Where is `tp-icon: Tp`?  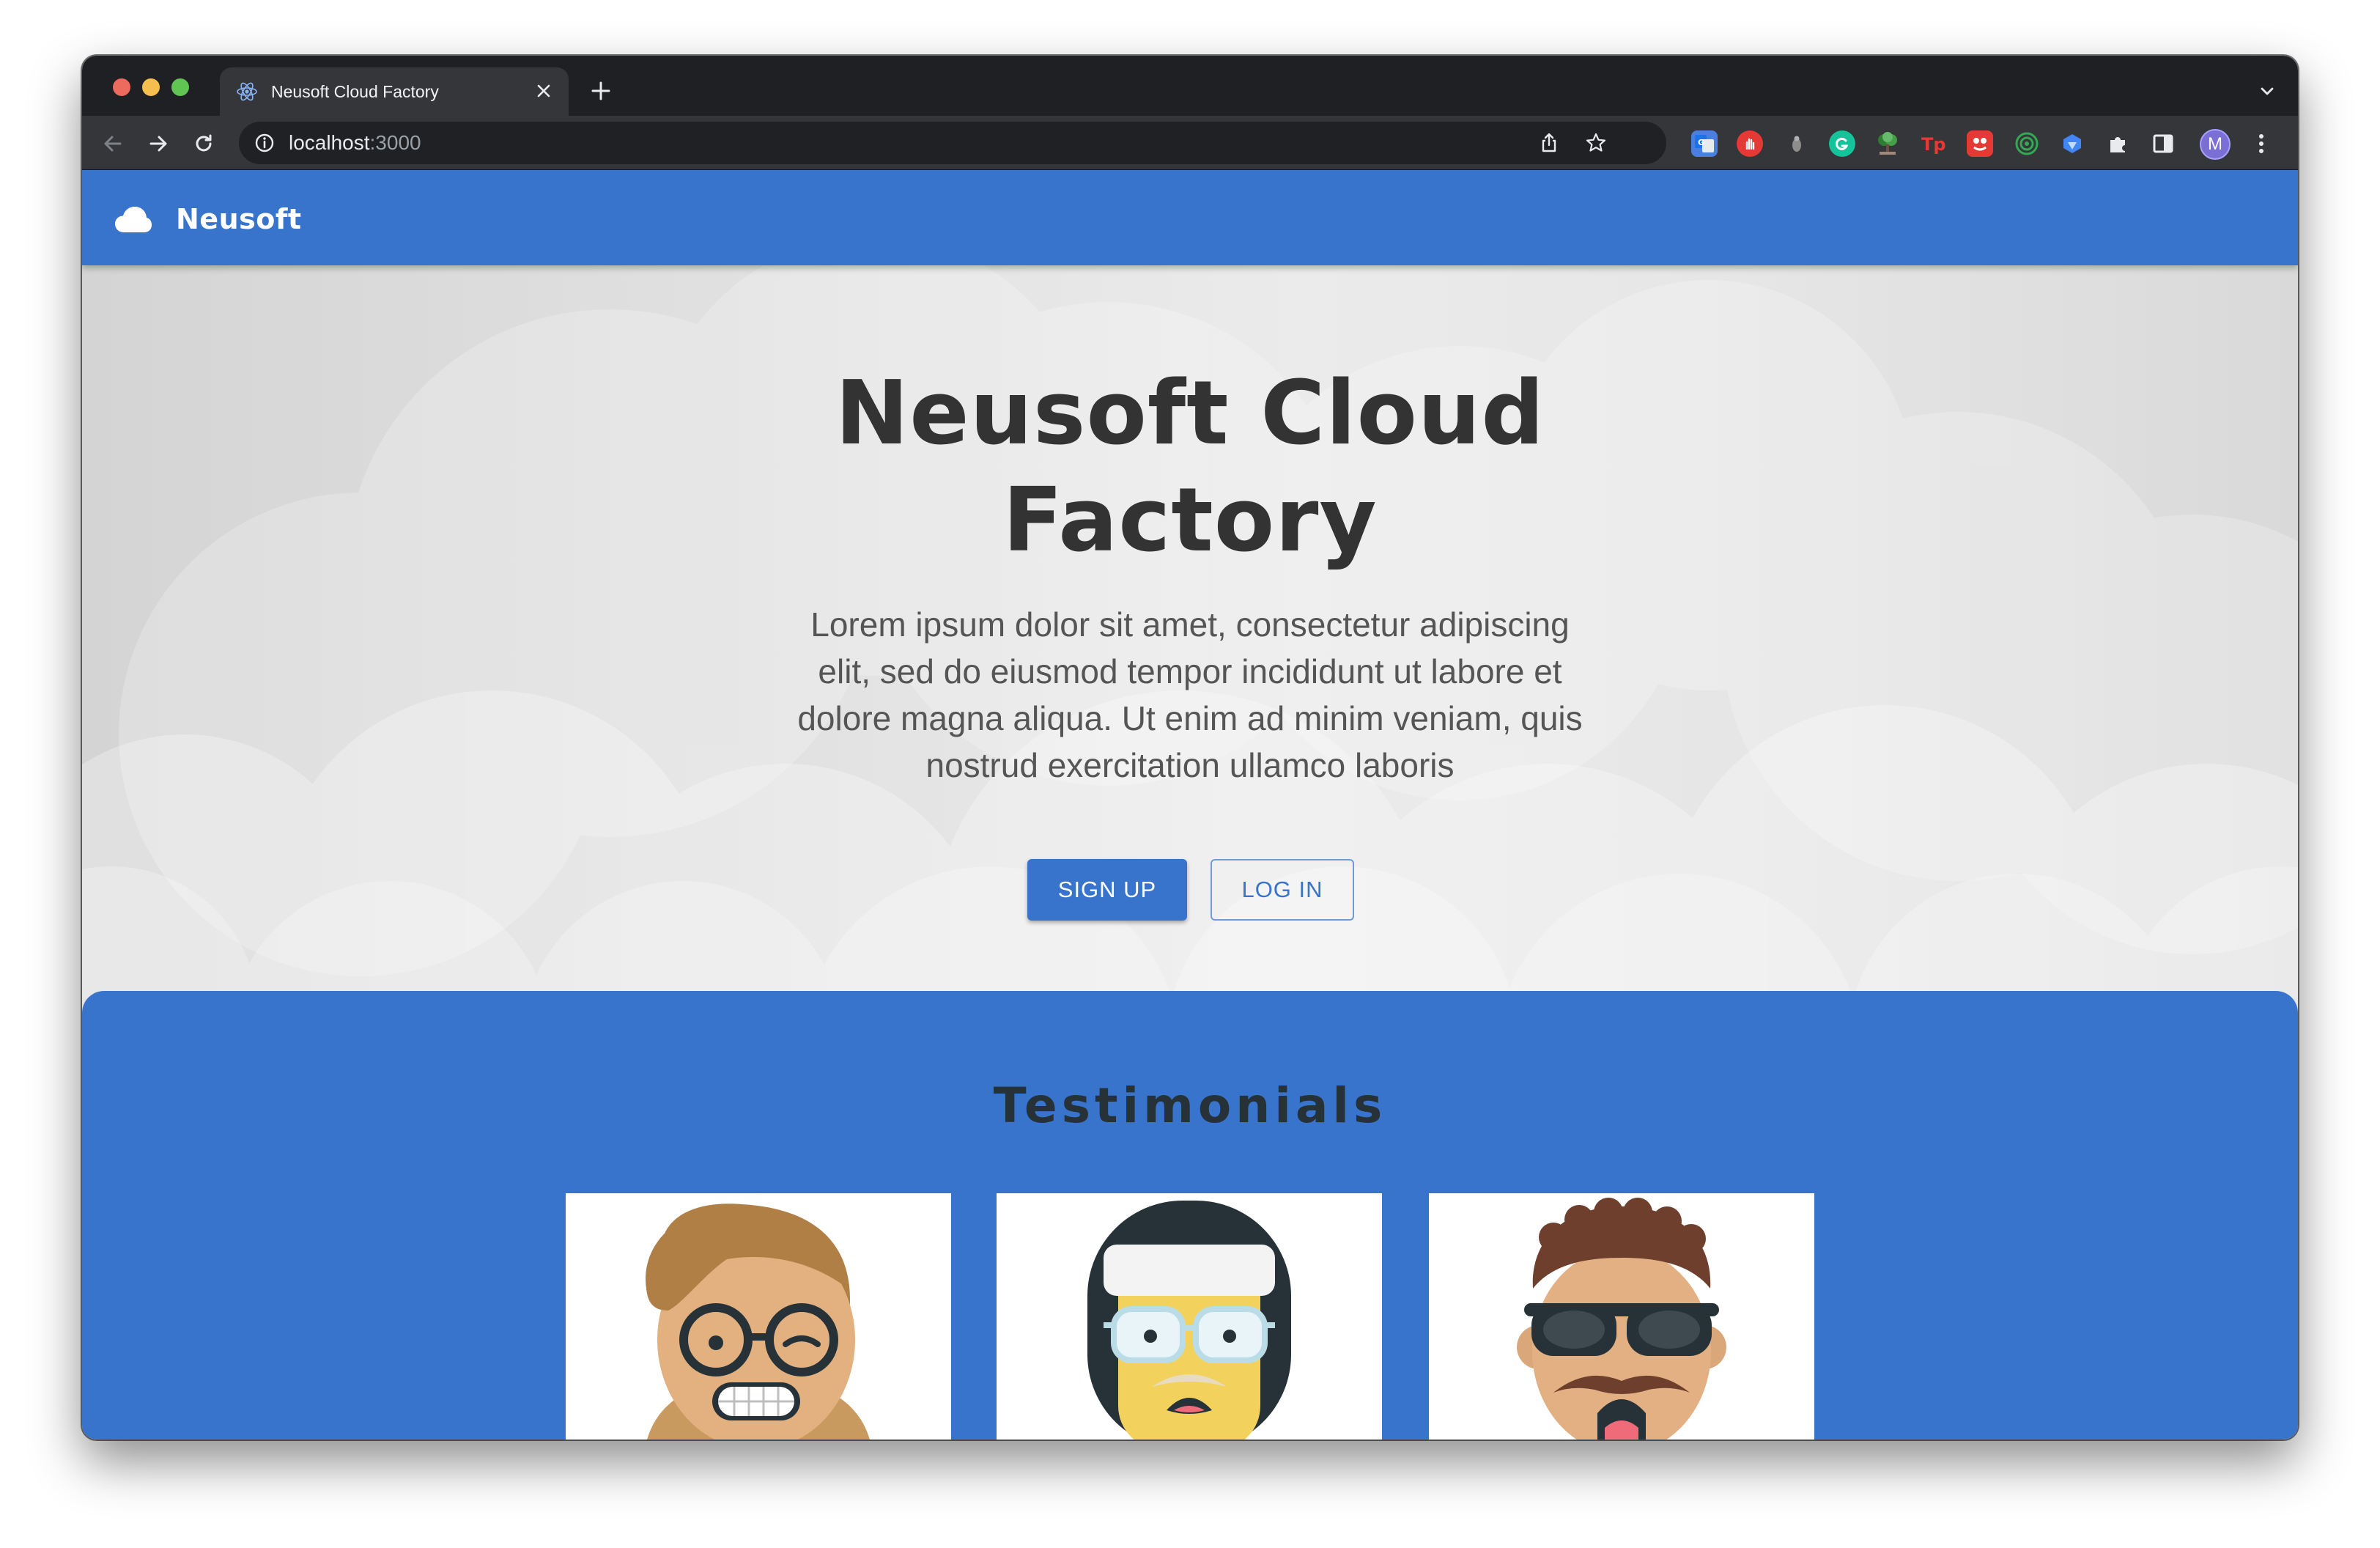
tp-icon: Tp is located at coordinates (1934, 143).